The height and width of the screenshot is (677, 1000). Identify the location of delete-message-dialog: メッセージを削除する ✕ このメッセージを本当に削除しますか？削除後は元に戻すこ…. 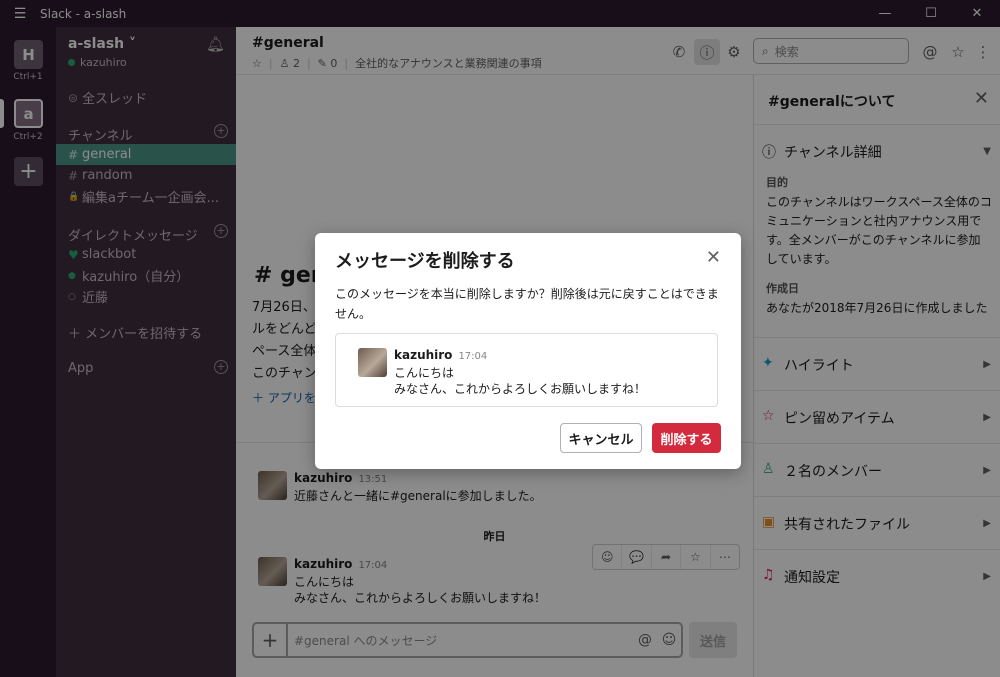
(528, 351).